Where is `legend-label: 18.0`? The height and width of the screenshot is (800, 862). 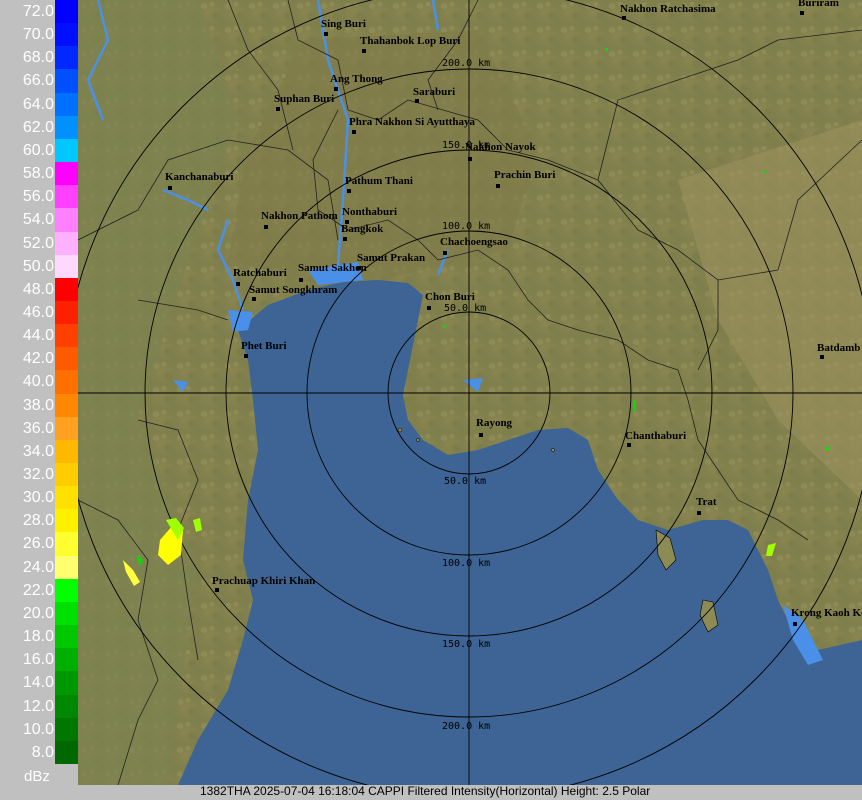
legend-label: 18.0 is located at coordinates (38, 637).